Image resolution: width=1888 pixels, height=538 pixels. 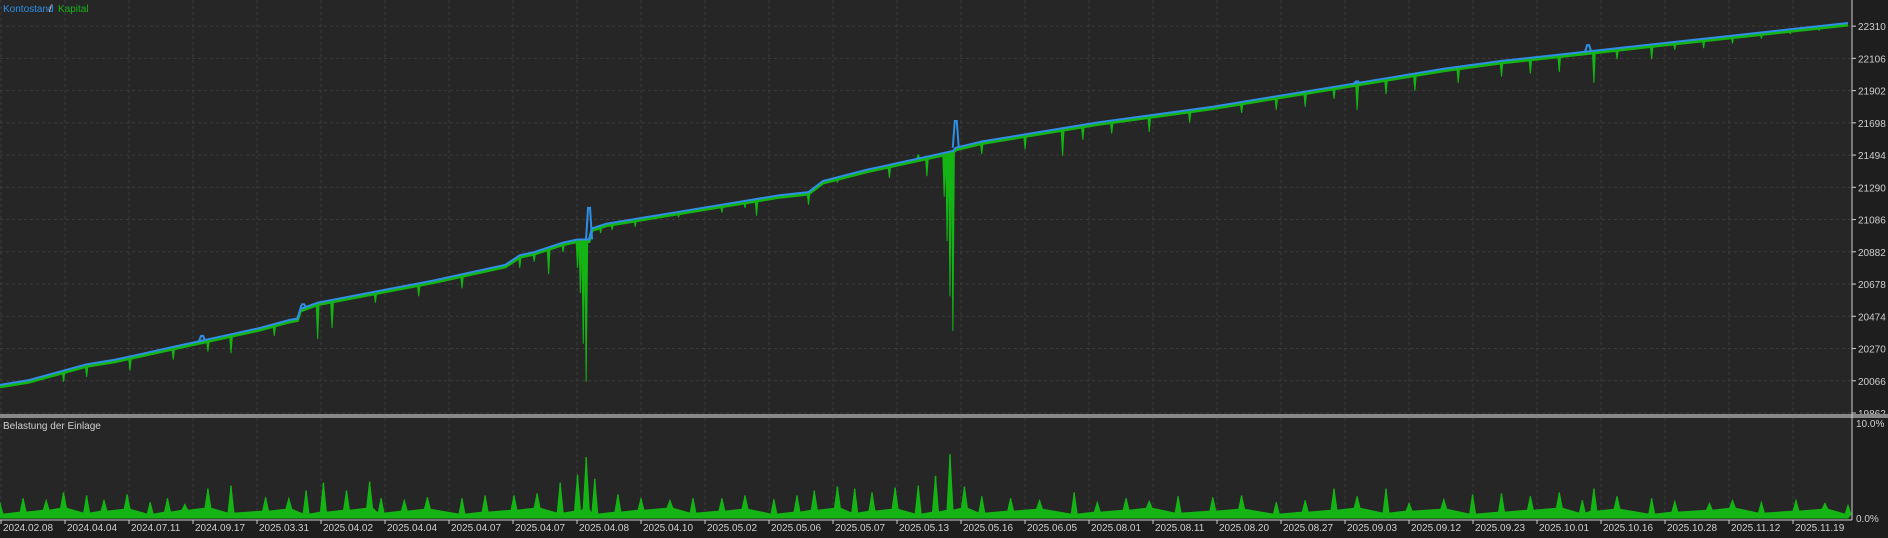 What do you see at coordinates (1872, 221) in the screenshot?
I see `y-tick-label: 21086` at bounding box center [1872, 221].